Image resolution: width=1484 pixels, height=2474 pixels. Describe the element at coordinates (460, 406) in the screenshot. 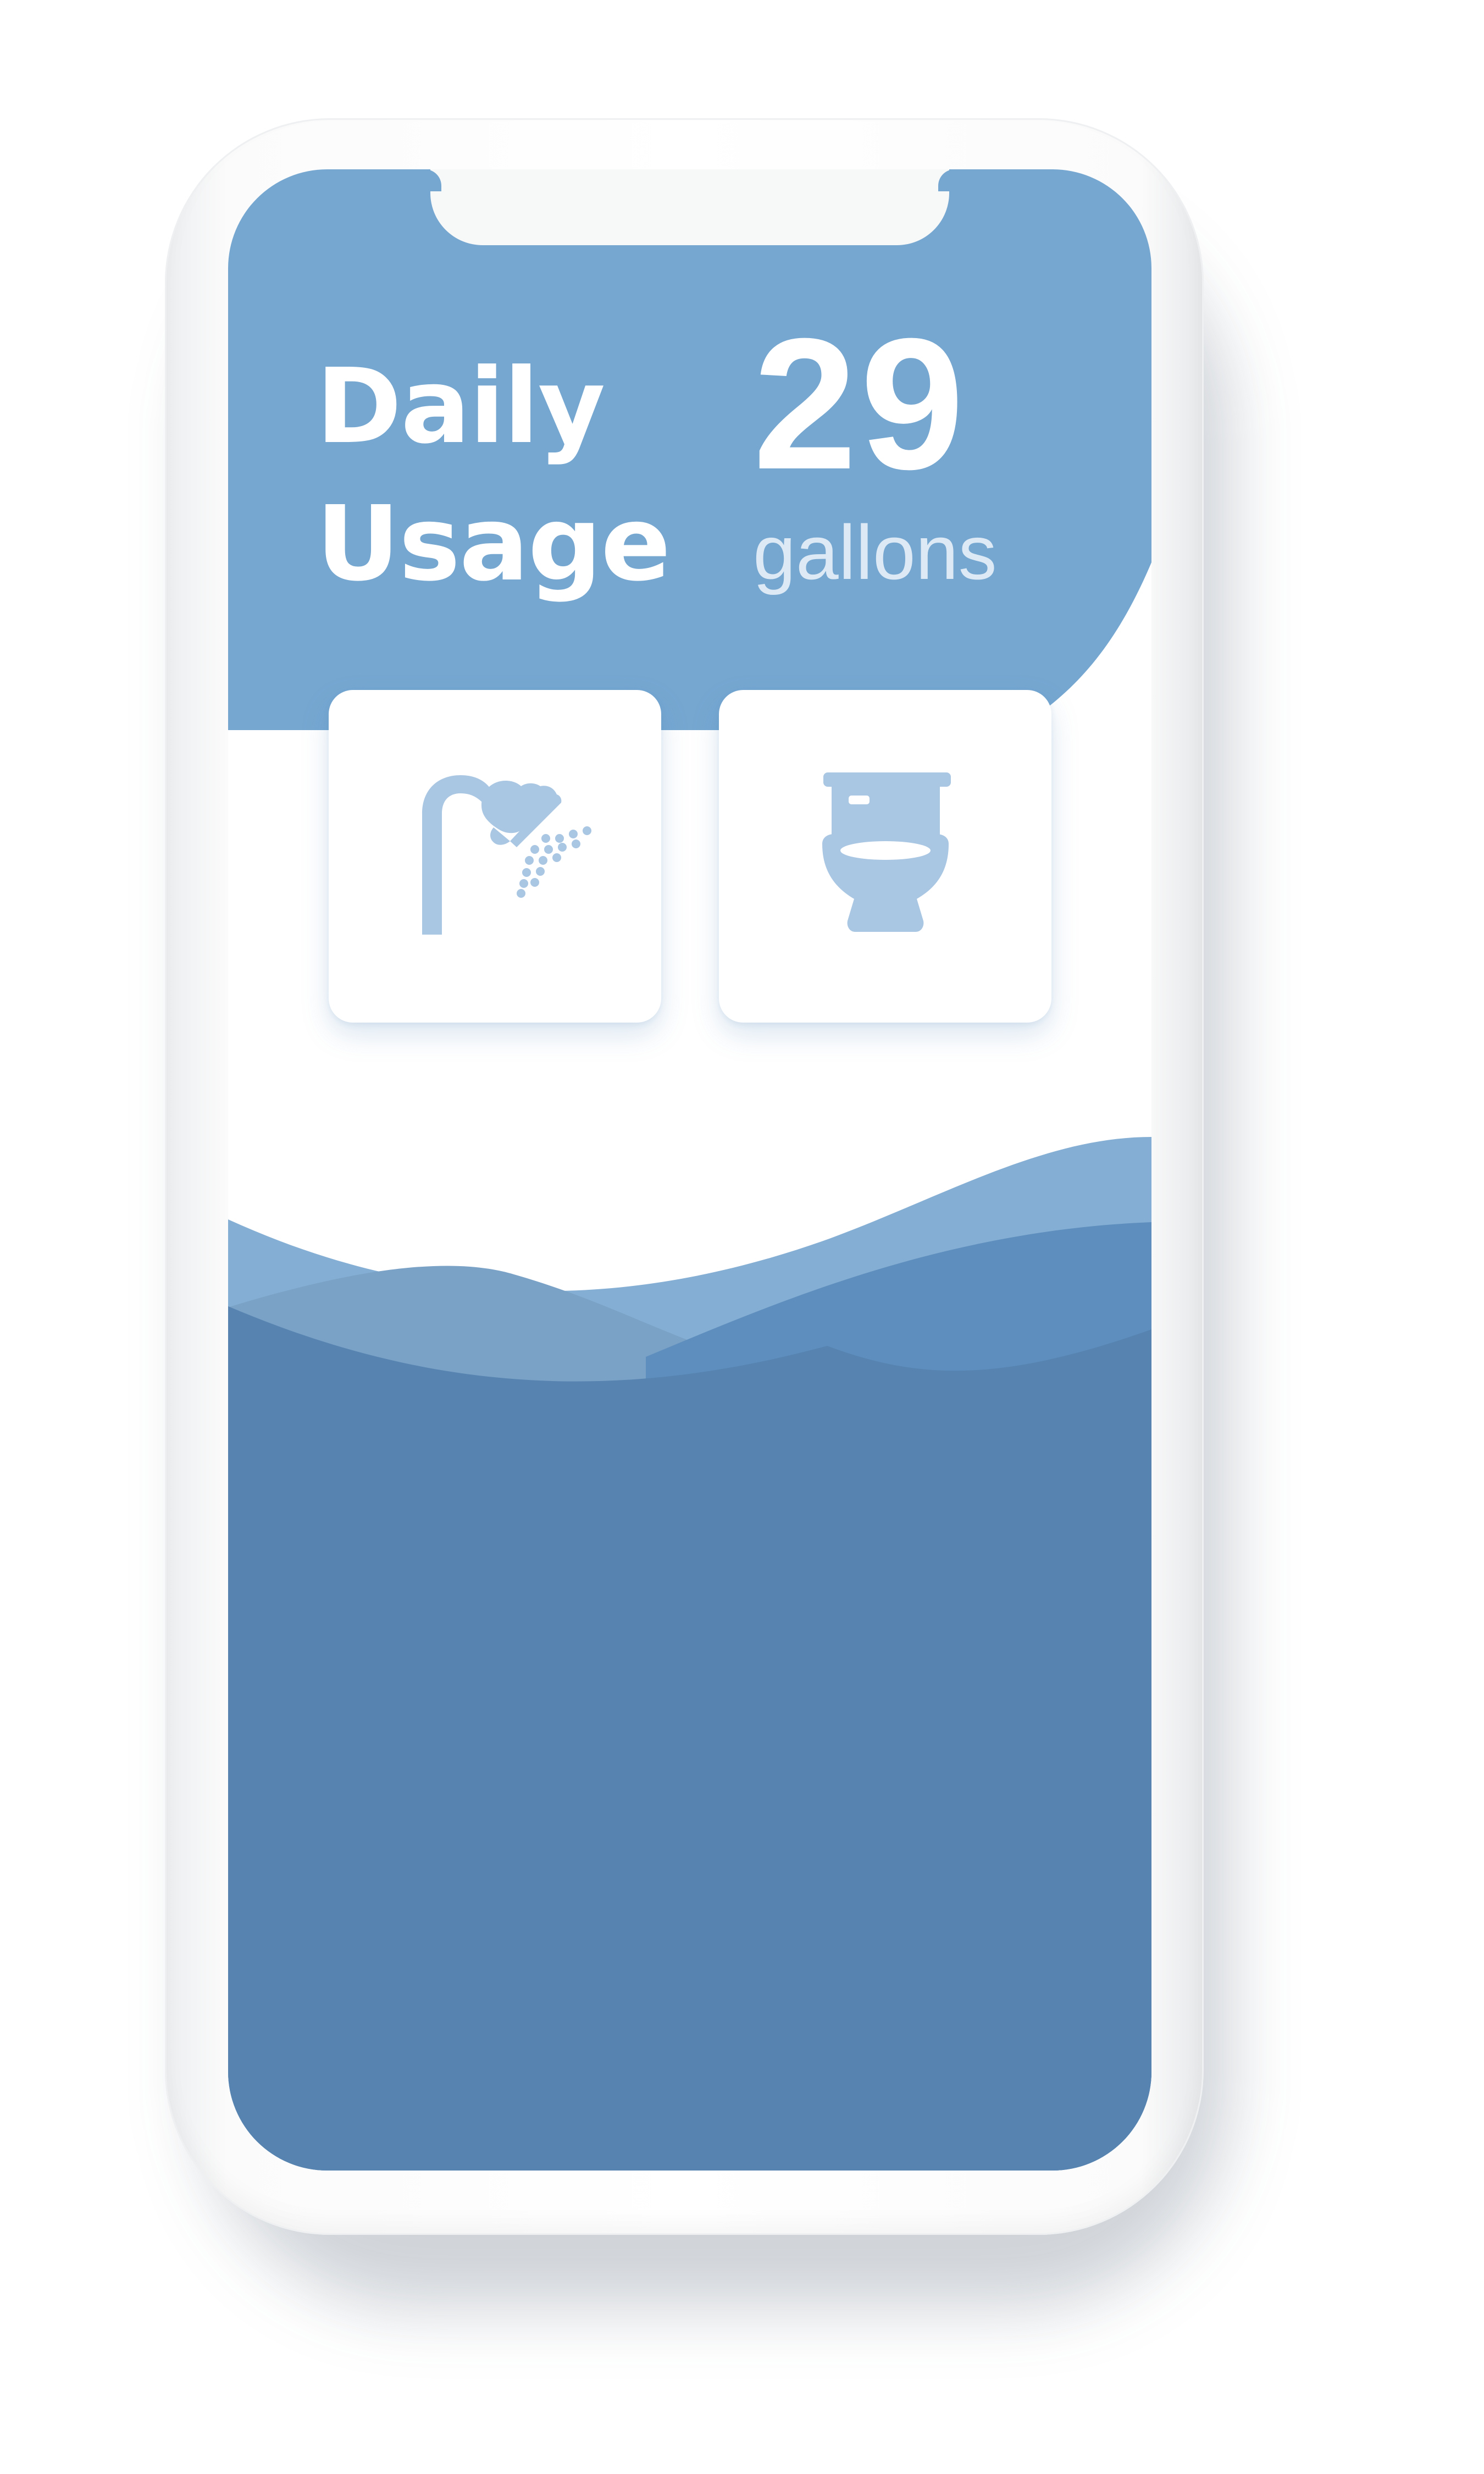

I see `title-line-1: Daily` at that location.